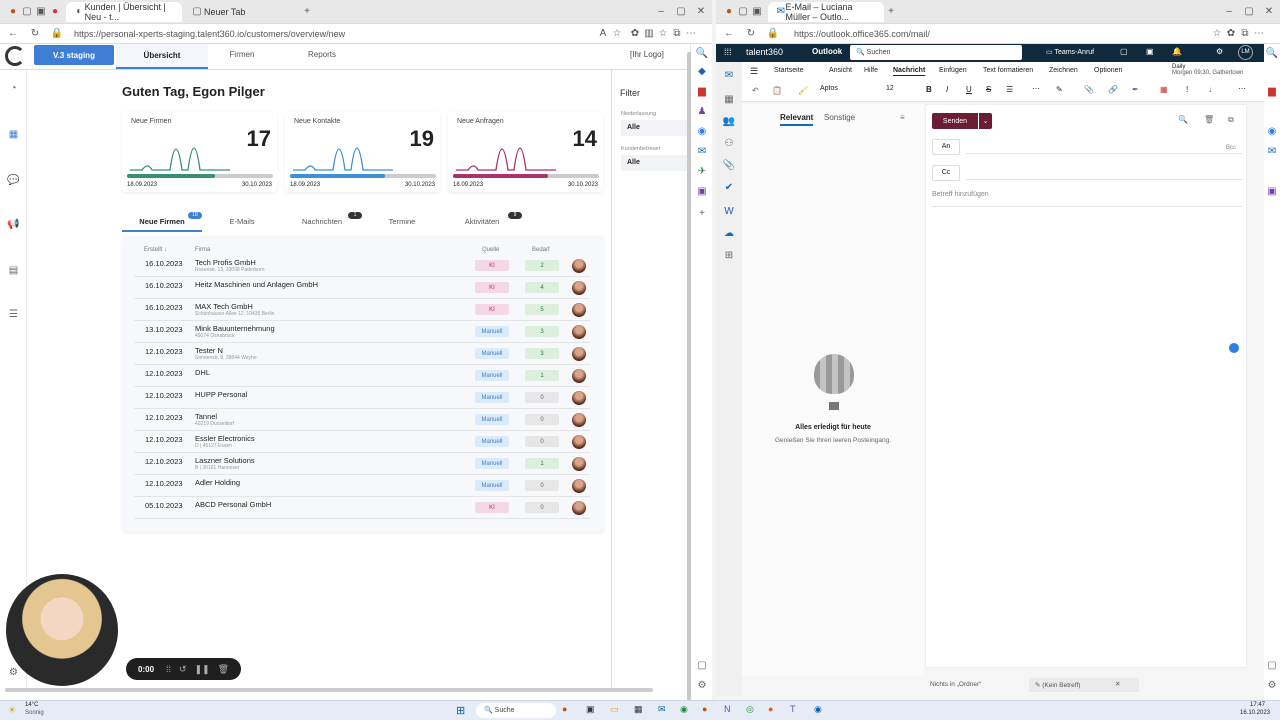  I want to click on outlook-icon: ✉, so click(1272, 151).